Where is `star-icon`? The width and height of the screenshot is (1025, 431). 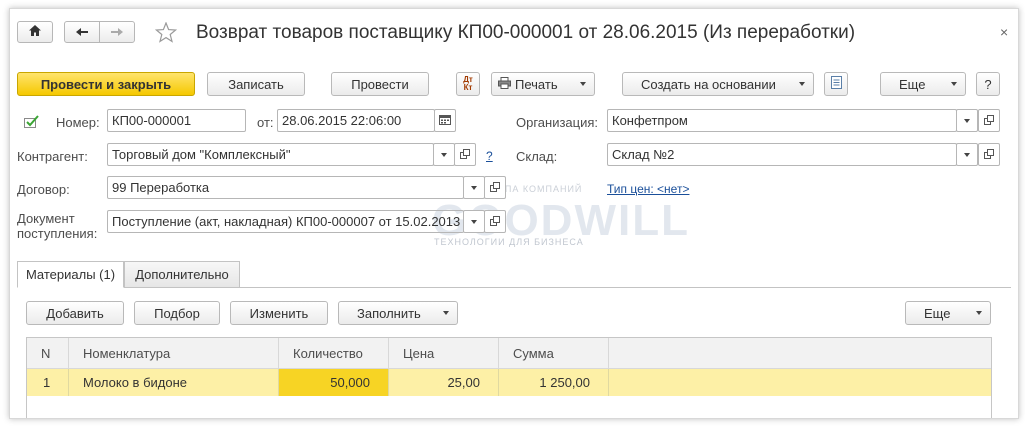
star-icon is located at coordinates (166, 33).